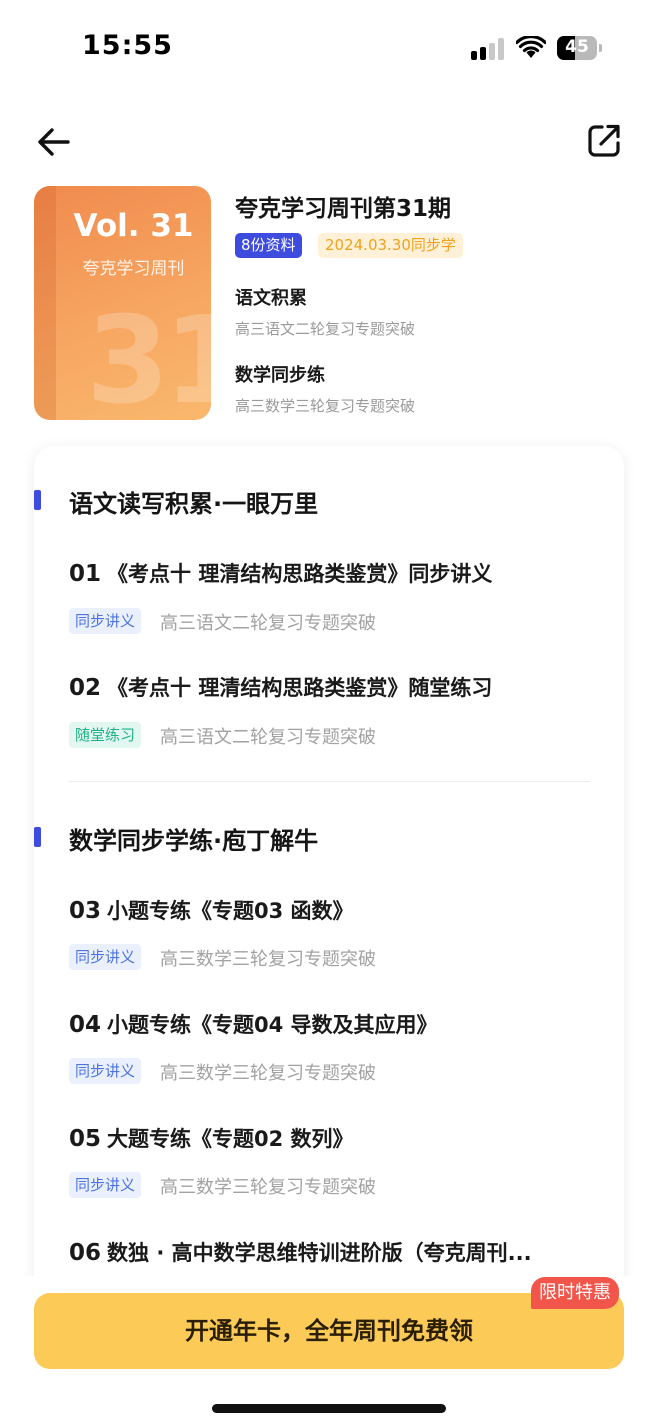 This screenshot has width=658, height=1427. I want to click on item-number: 04, so click(85, 1025).